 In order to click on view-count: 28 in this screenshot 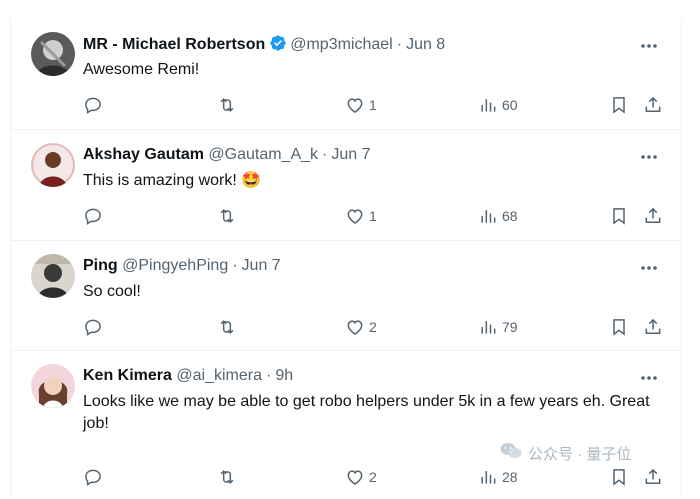, I will do `click(510, 477)`.